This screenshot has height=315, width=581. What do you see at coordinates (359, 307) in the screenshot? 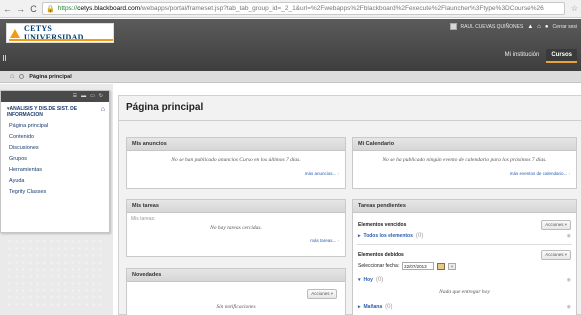
I see `manana-expand-icon: ▸` at bounding box center [359, 307].